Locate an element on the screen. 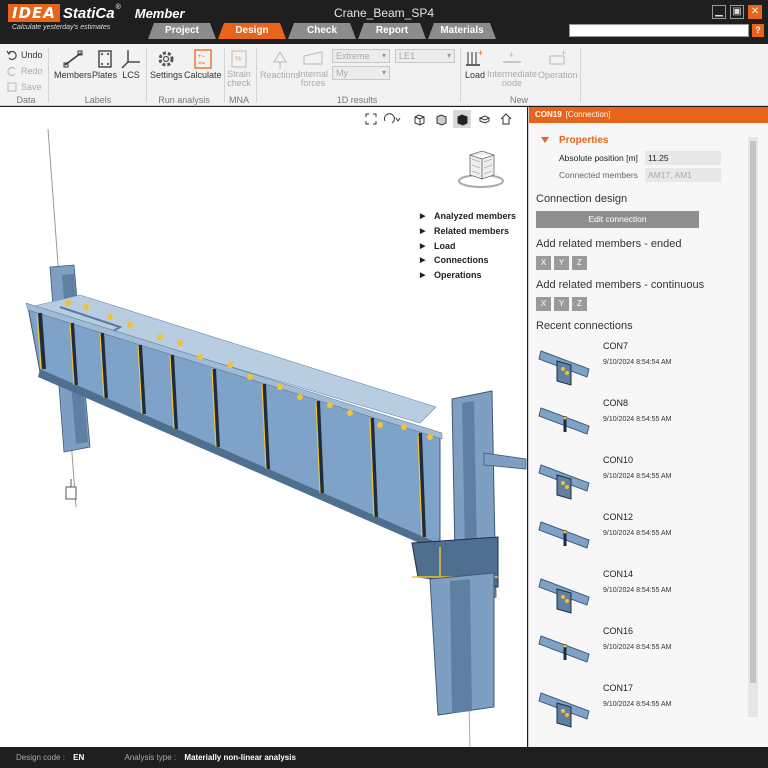 The height and width of the screenshot is (768, 768). maximize-button: ▣ is located at coordinates (737, 12).